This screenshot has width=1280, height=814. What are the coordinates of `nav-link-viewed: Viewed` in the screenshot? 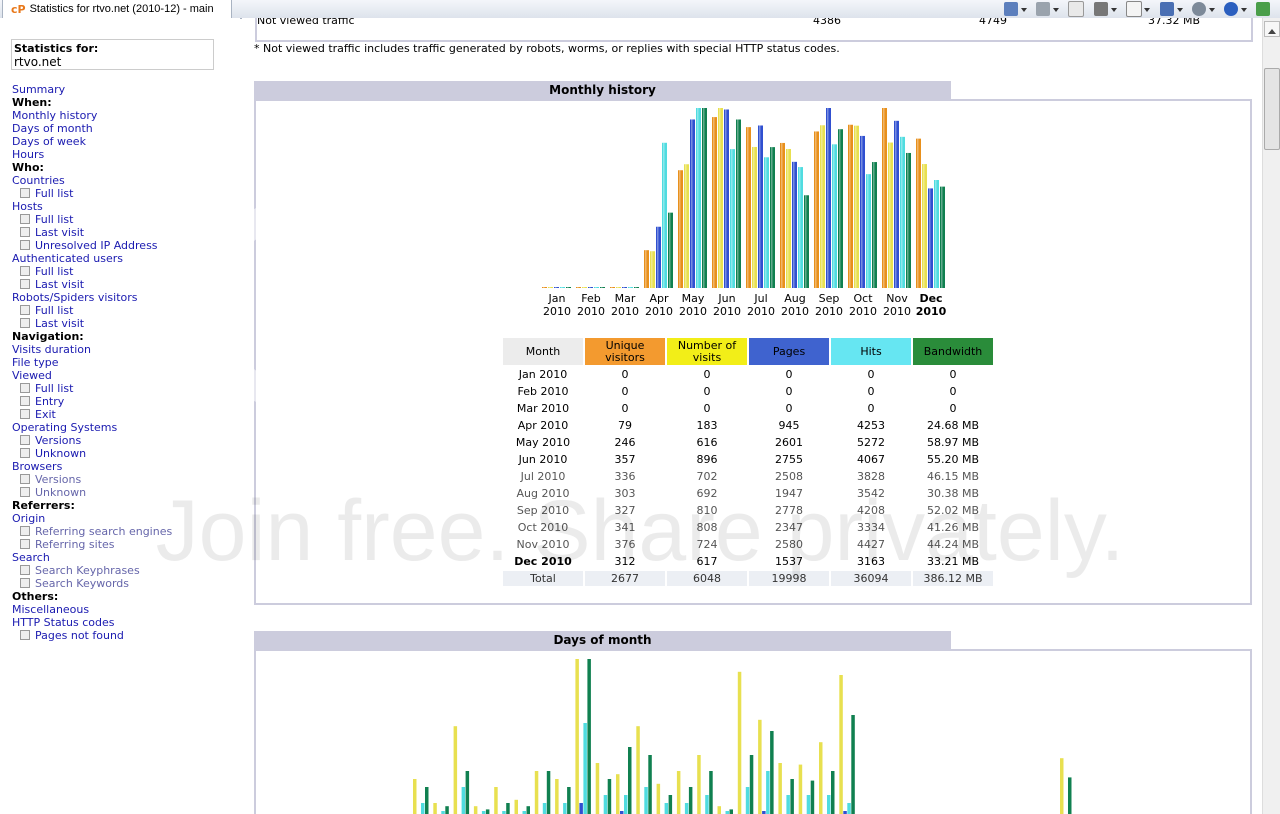 It's located at (92, 375).